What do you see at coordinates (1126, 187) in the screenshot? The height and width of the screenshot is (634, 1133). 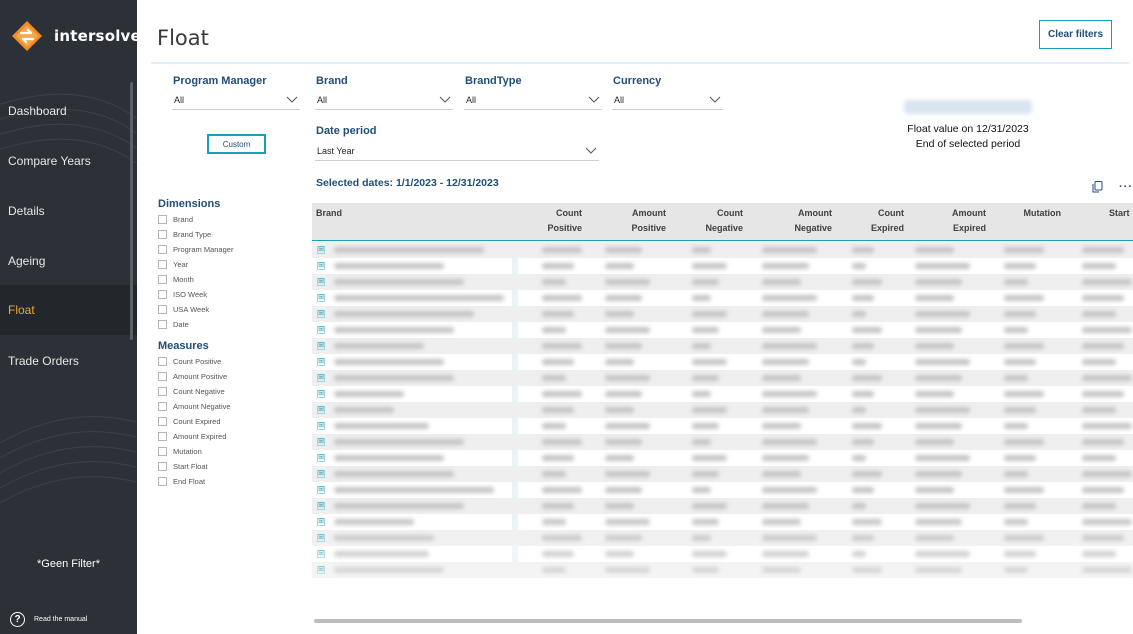 I see `more-options-icon: ···` at bounding box center [1126, 187].